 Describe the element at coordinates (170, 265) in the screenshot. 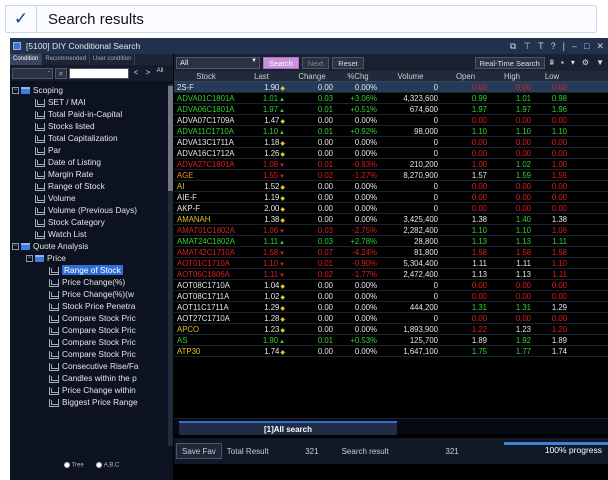

I see `tree-scrollbar` at that location.